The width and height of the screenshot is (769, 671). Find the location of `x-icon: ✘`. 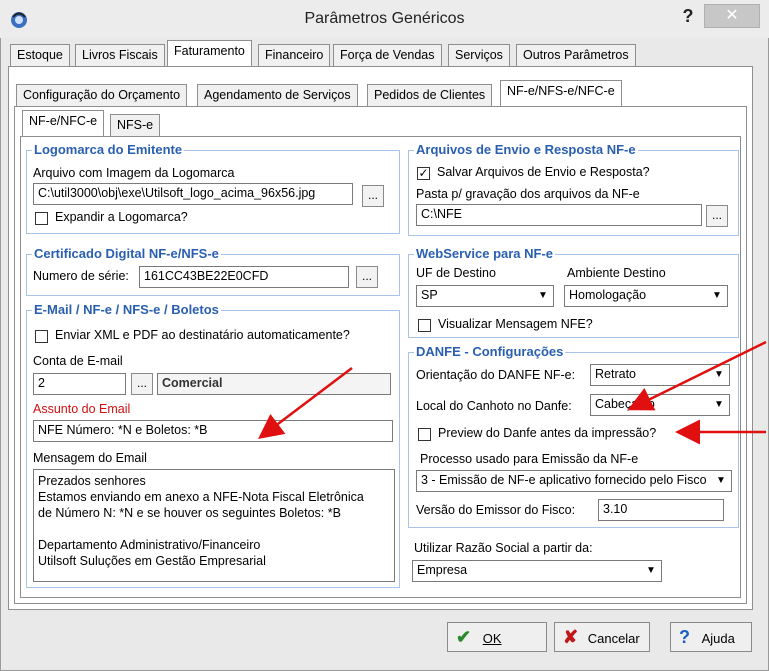

x-icon: ✘ is located at coordinates (571, 637).